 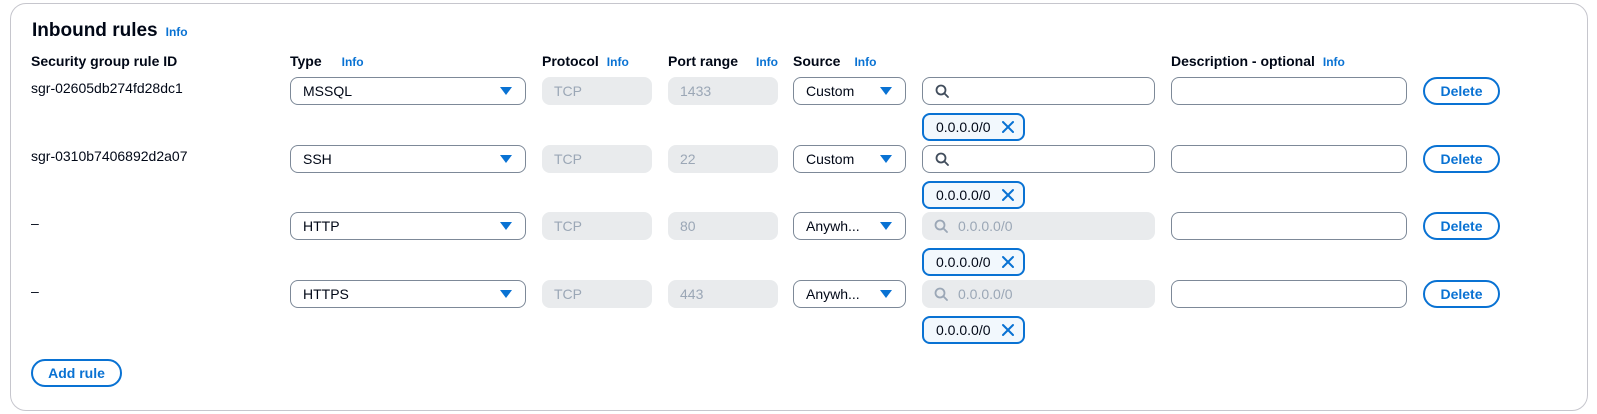 I want to click on port-range-field: 80, so click(x=723, y=226).